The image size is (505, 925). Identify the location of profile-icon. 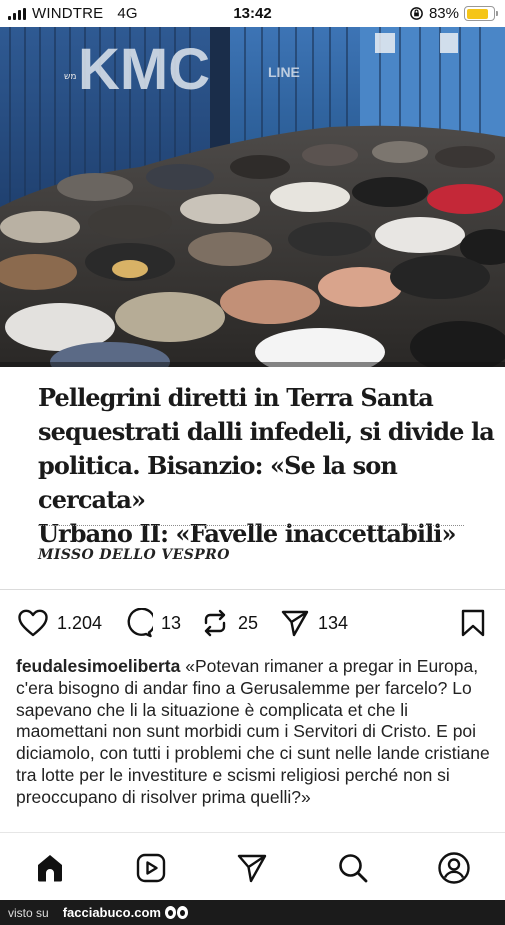
(454, 868).